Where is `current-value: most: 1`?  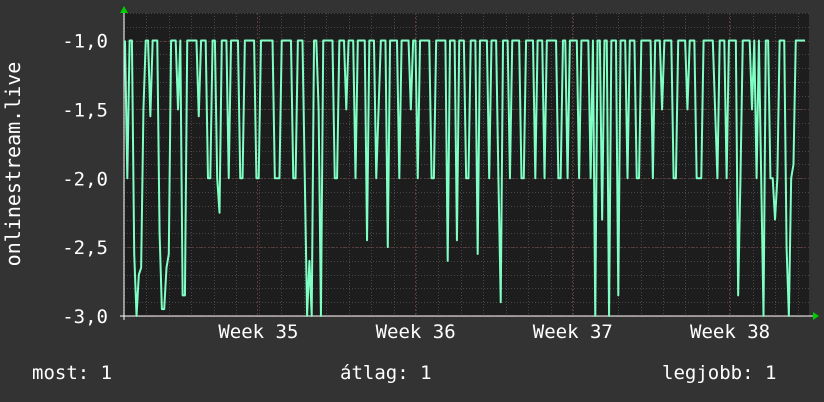 current-value: most: 1 is located at coordinates (72, 373).